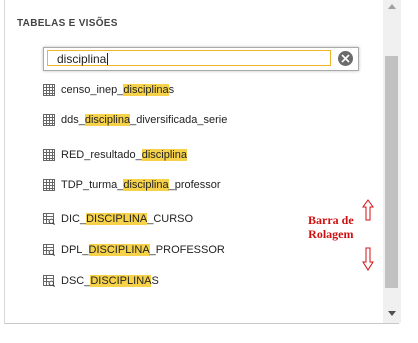 Image resolution: width=418 pixels, height=343 pixels. I want to click on scroll-up-arrow-icon, so click(392, 6).